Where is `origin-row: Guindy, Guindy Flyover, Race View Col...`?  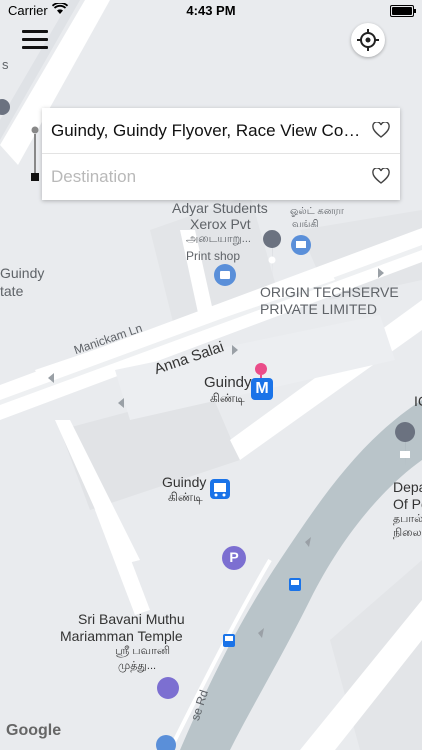
origin-row: Guindy, Guindy Flyover, Race View Col... is located at coordinates (221, 131).